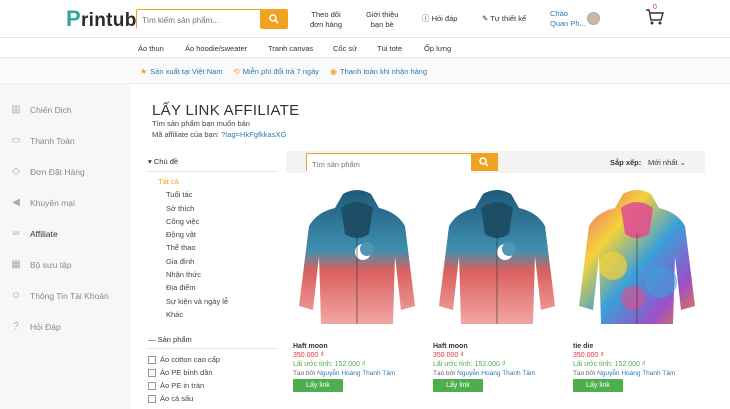 This screenshot has height=409, width=730. Describe the element at coordinates (637, 346) in the screenshot. I see `product-name: tie die` at that location.